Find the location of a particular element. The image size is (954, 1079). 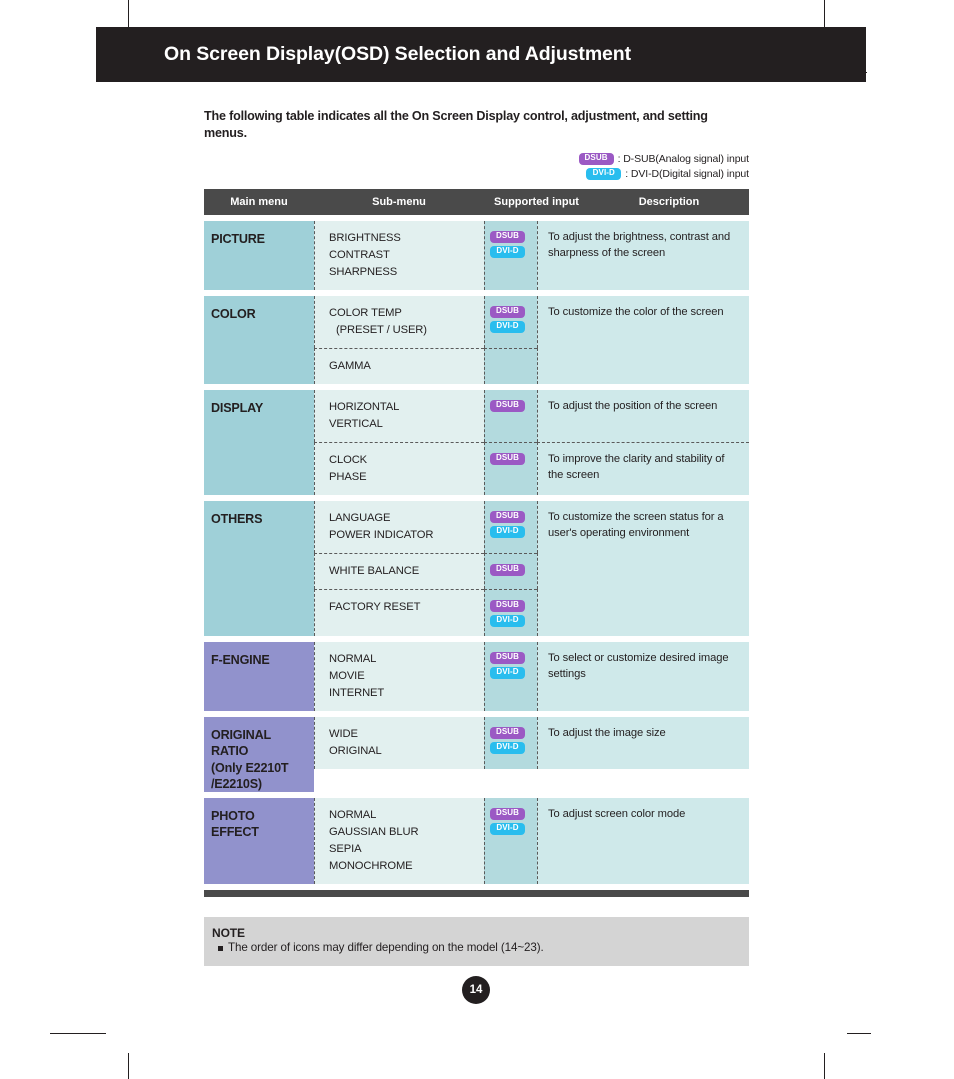

sub-menu-item: BRIGHTNESS is located at coordinates (365, 238).